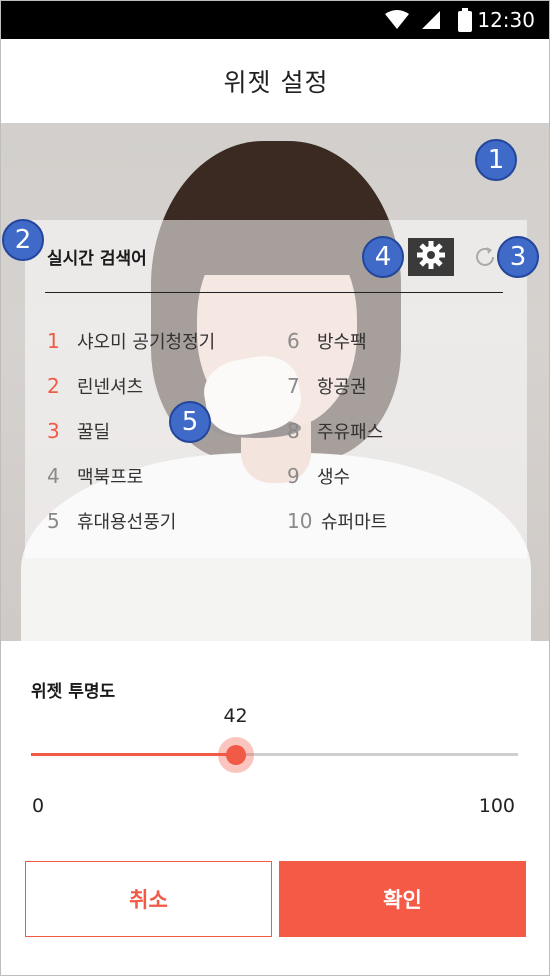  I want to click on keyword-rank: 2, so click(53, 385).